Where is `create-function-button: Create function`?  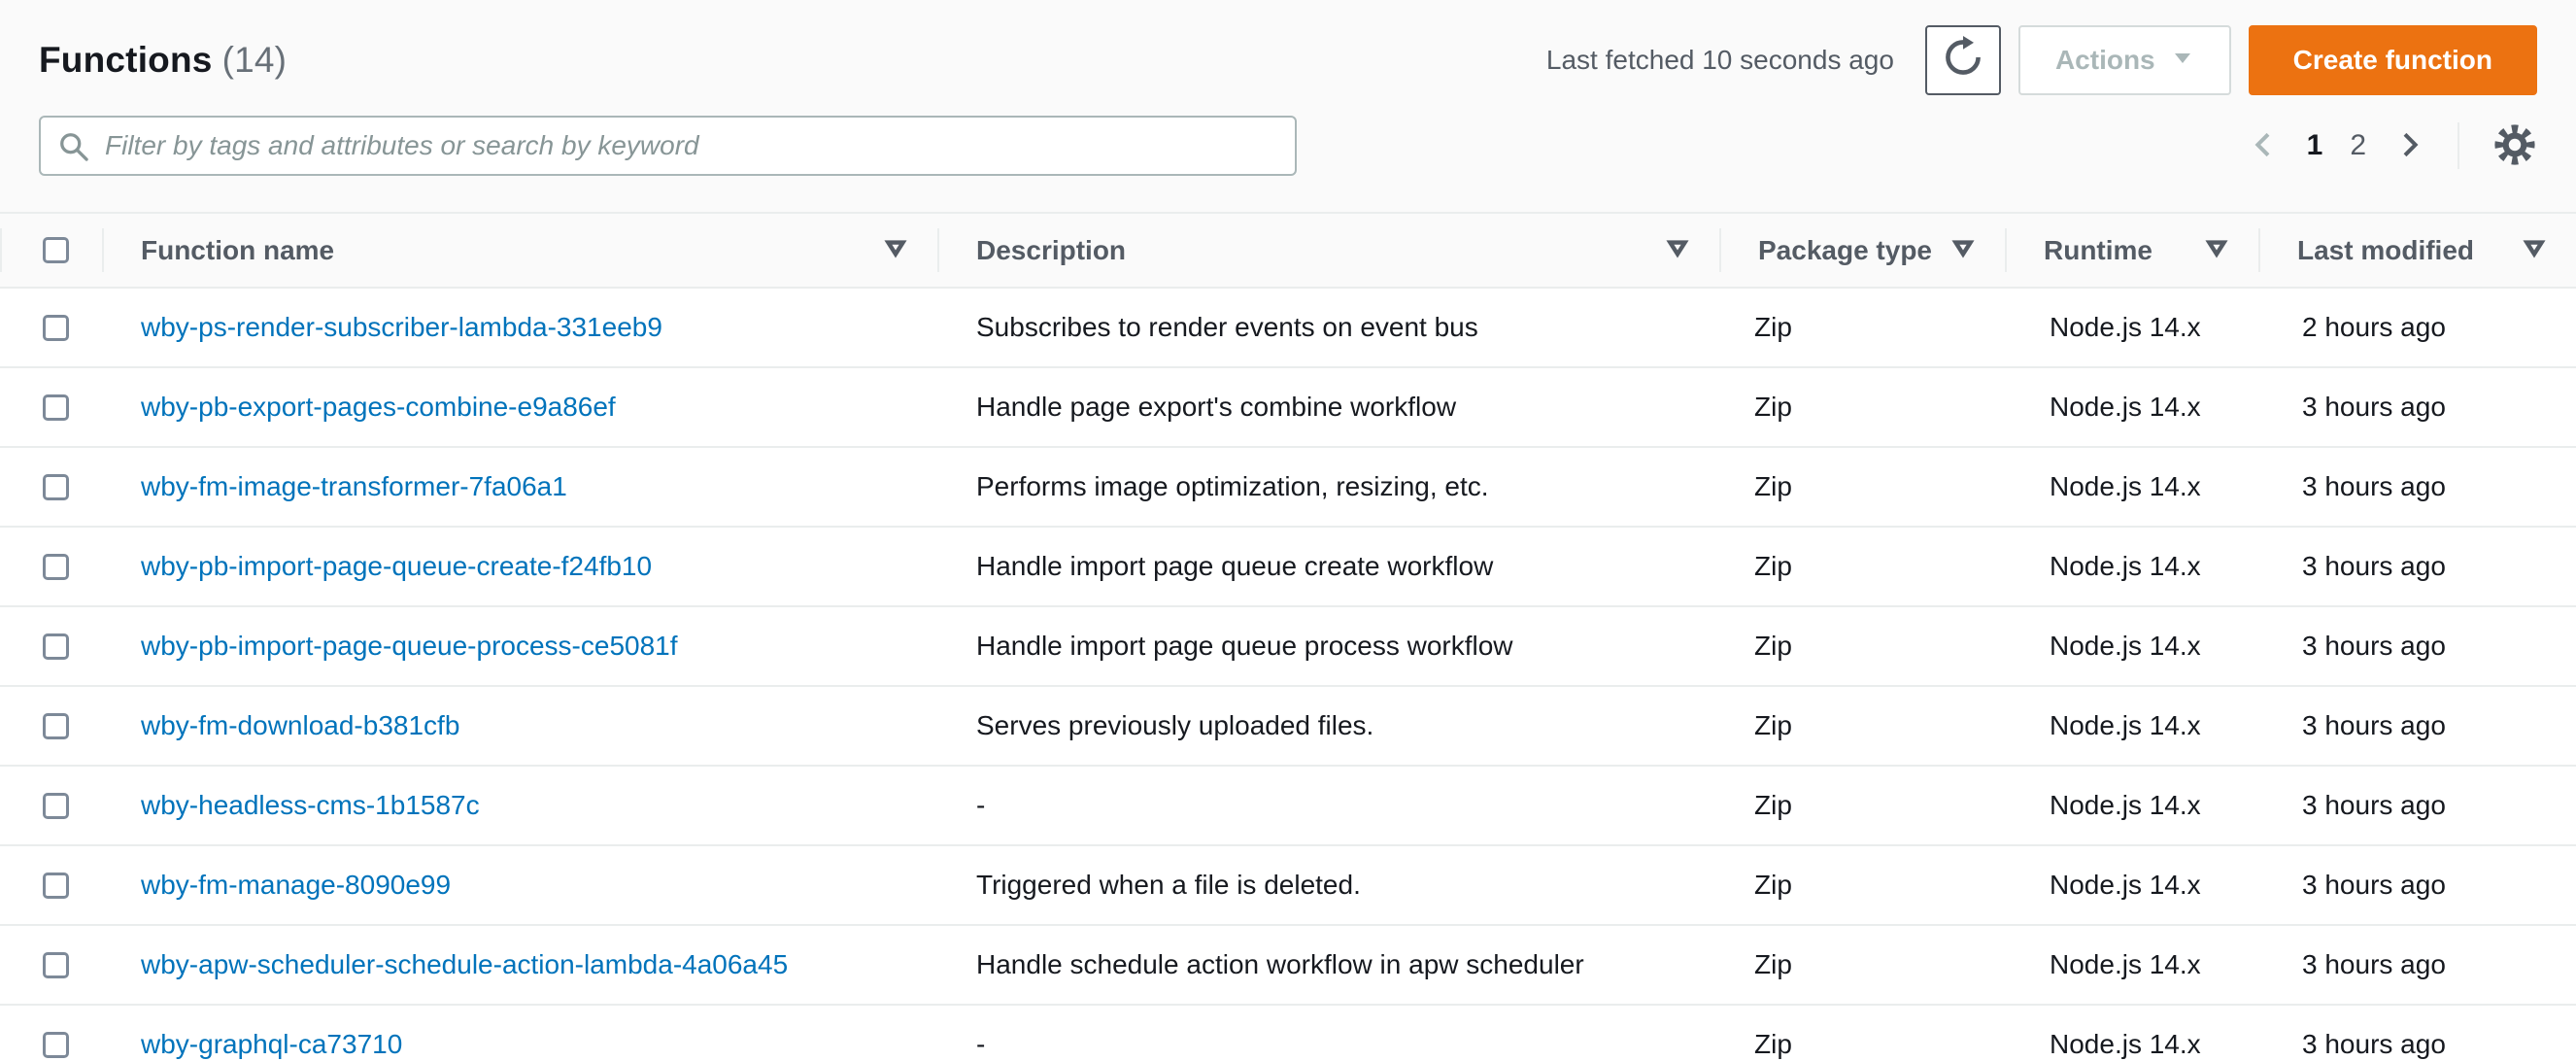
create-function-button: Create function is located at coordinates (2392, 60).